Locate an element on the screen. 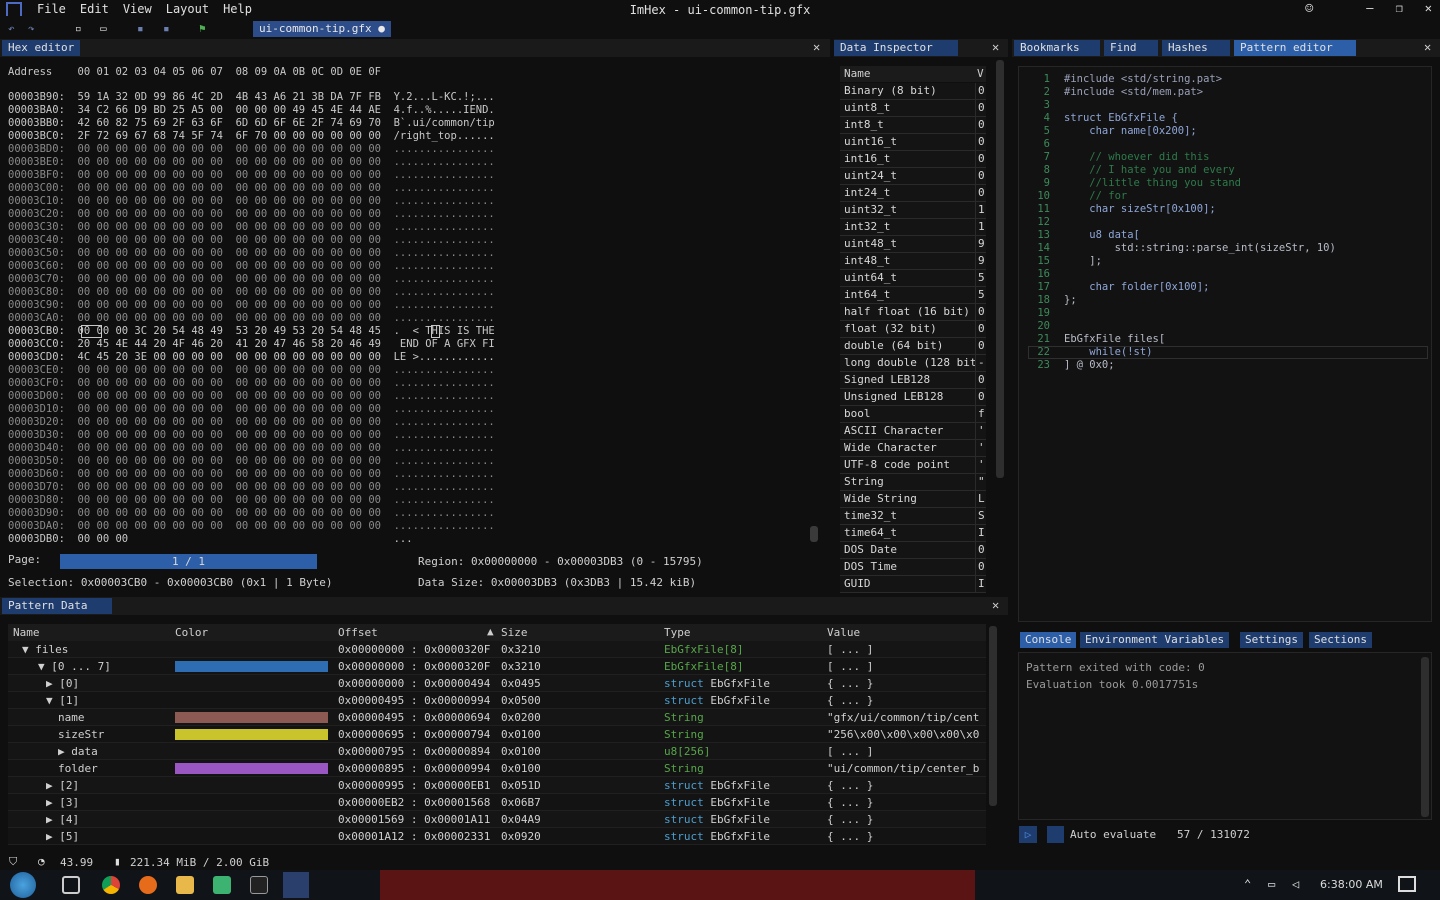 This screenshot has height=900, width=1440. smile-icon: ☺ is located at coordinates (1309, 9).